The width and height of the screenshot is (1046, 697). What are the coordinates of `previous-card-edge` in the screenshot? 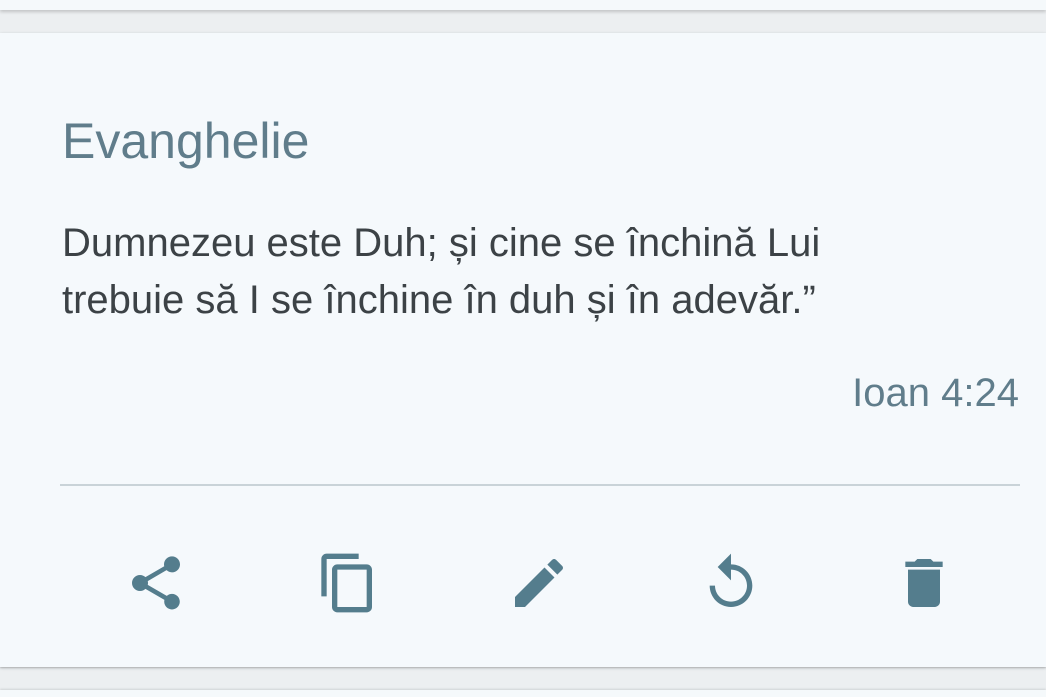 It's located at (523, 5).